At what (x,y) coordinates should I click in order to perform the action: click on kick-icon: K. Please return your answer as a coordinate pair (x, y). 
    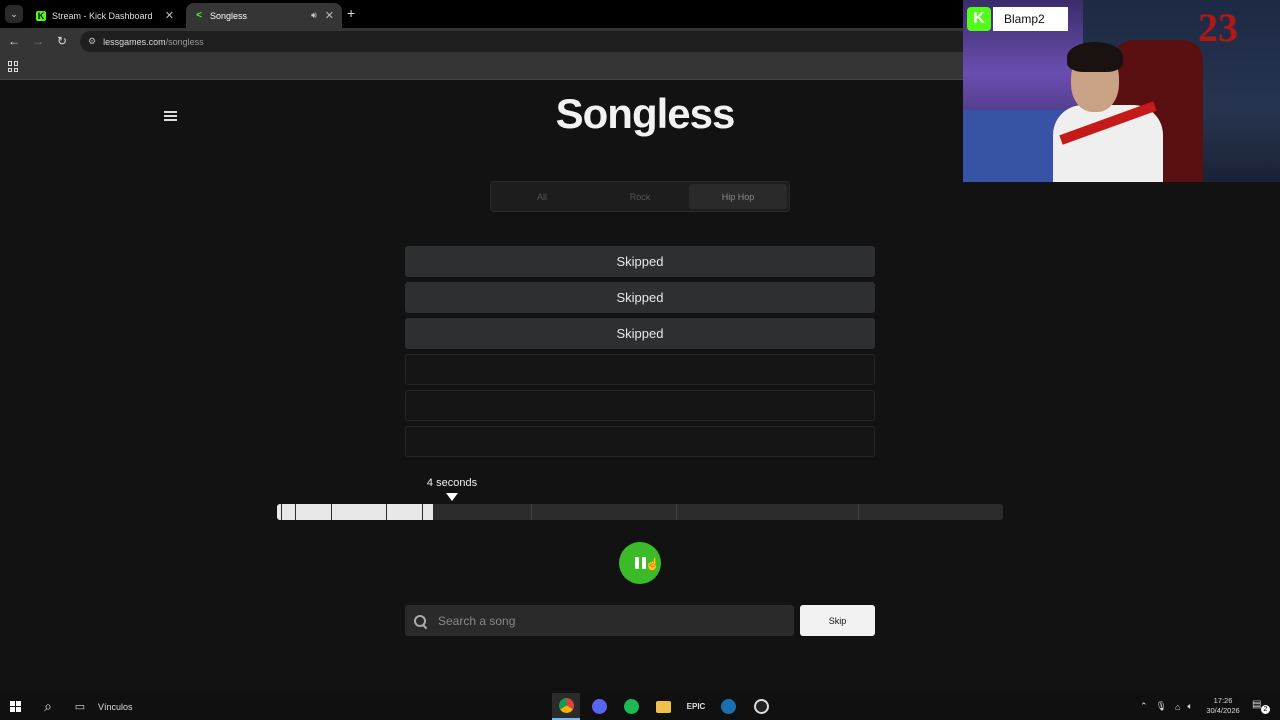
    Looking at the image, I should click on (41, 15).